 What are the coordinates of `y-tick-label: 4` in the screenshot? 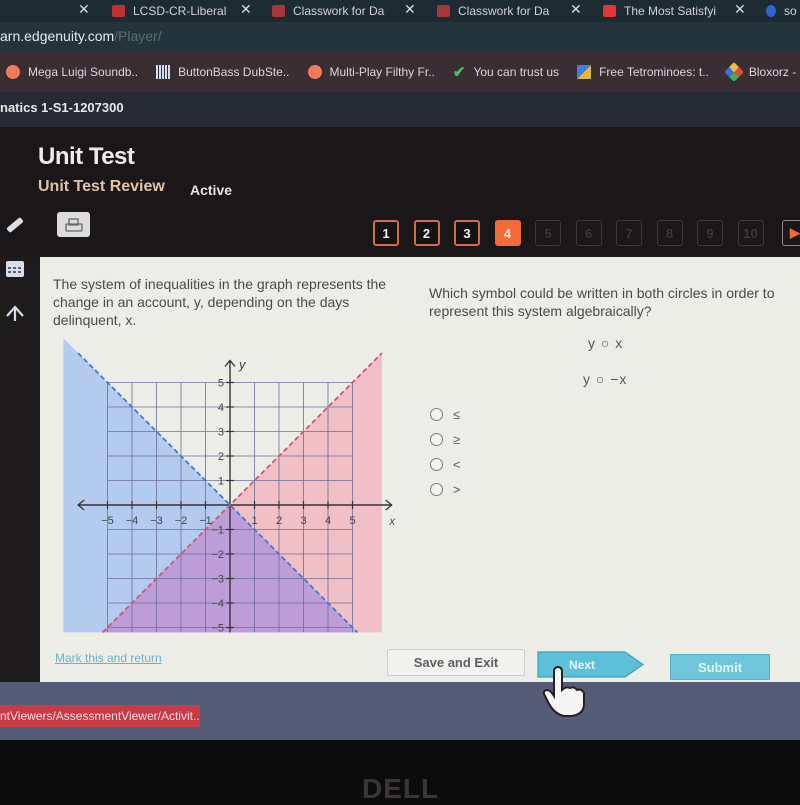 It's located at (221, 408).